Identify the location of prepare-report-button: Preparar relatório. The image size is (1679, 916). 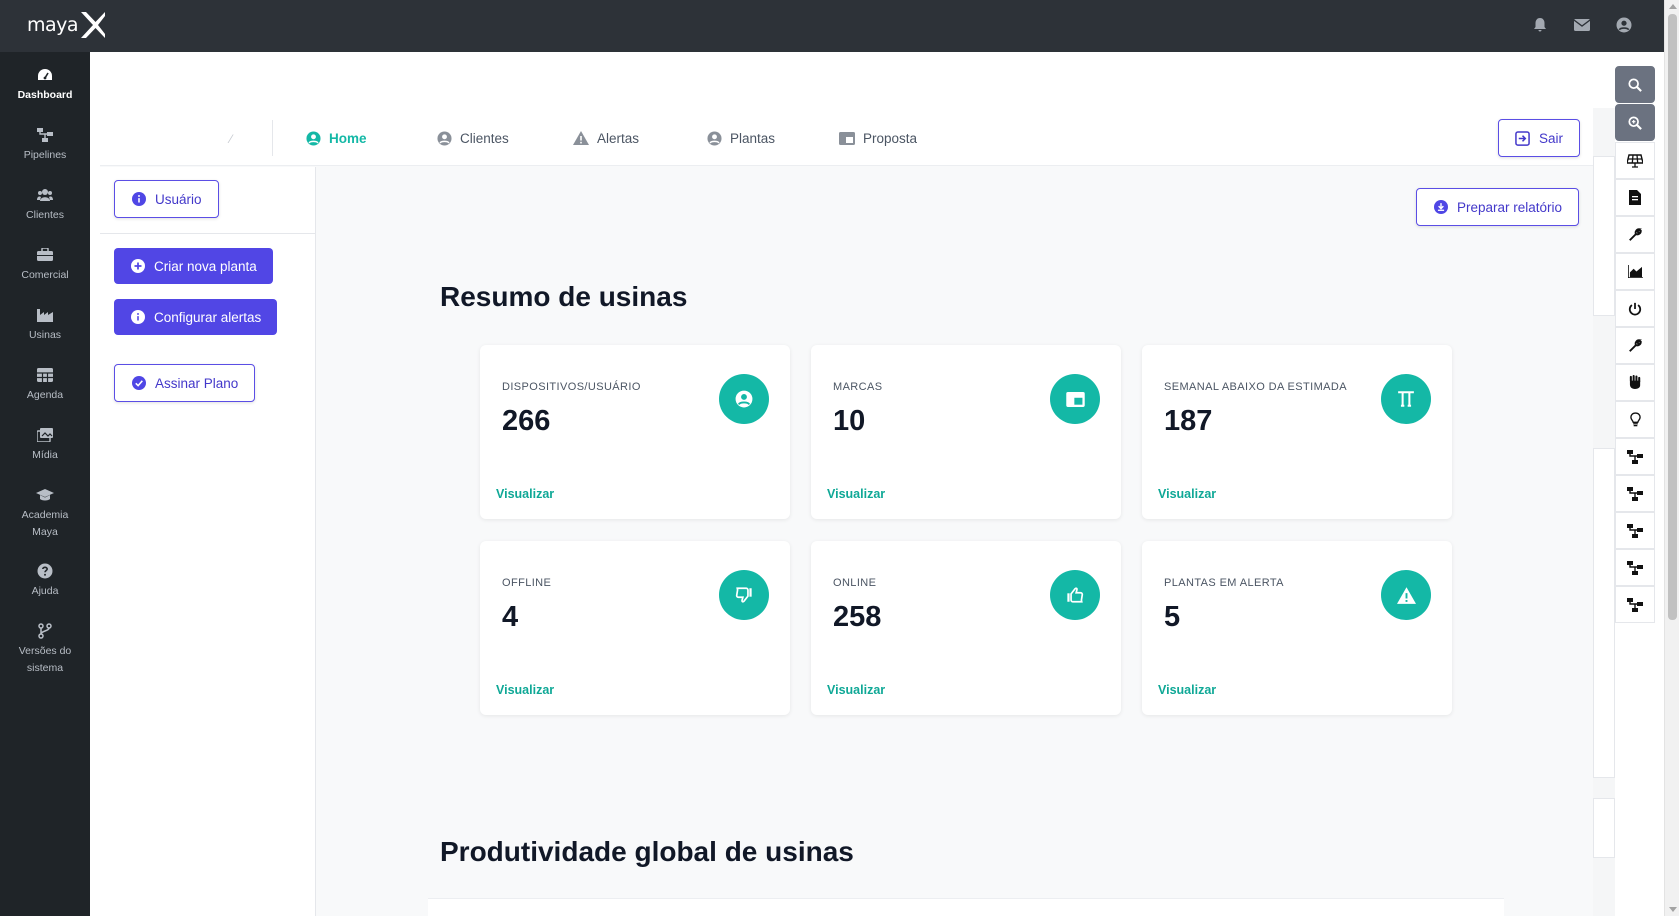
(1498, 207).